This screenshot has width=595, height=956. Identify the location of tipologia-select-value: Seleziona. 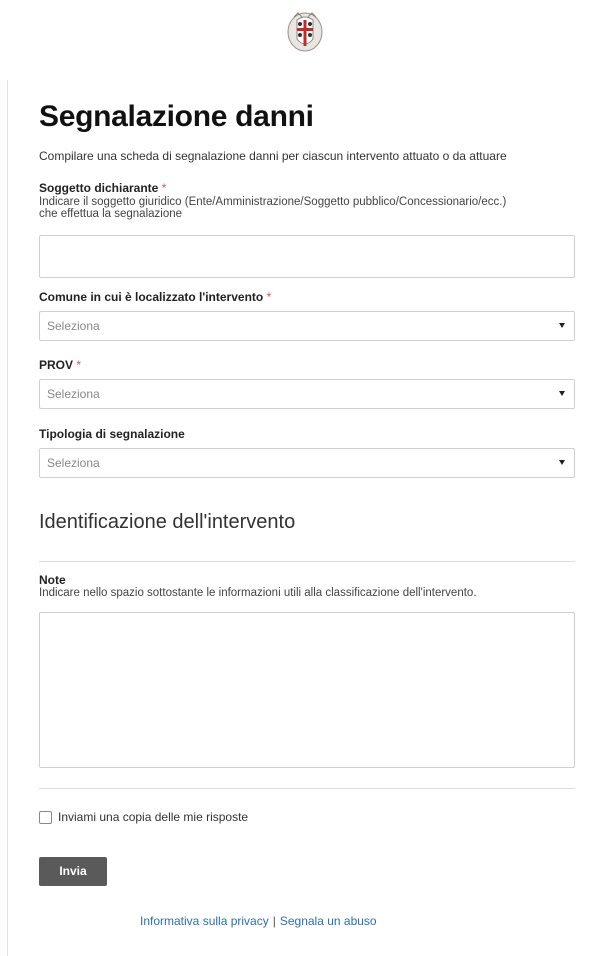
(73, 463).